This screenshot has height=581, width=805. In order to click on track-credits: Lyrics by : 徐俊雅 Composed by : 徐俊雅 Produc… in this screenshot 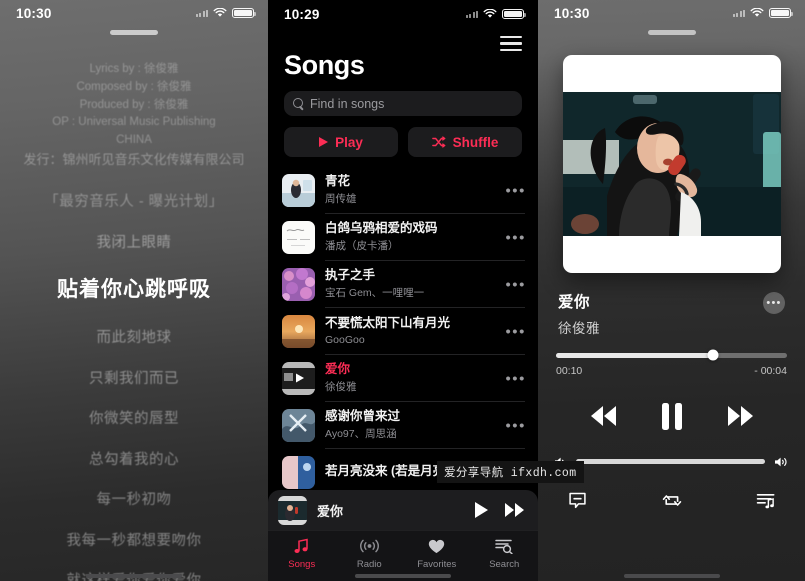, I will do `click(134, 102)`.